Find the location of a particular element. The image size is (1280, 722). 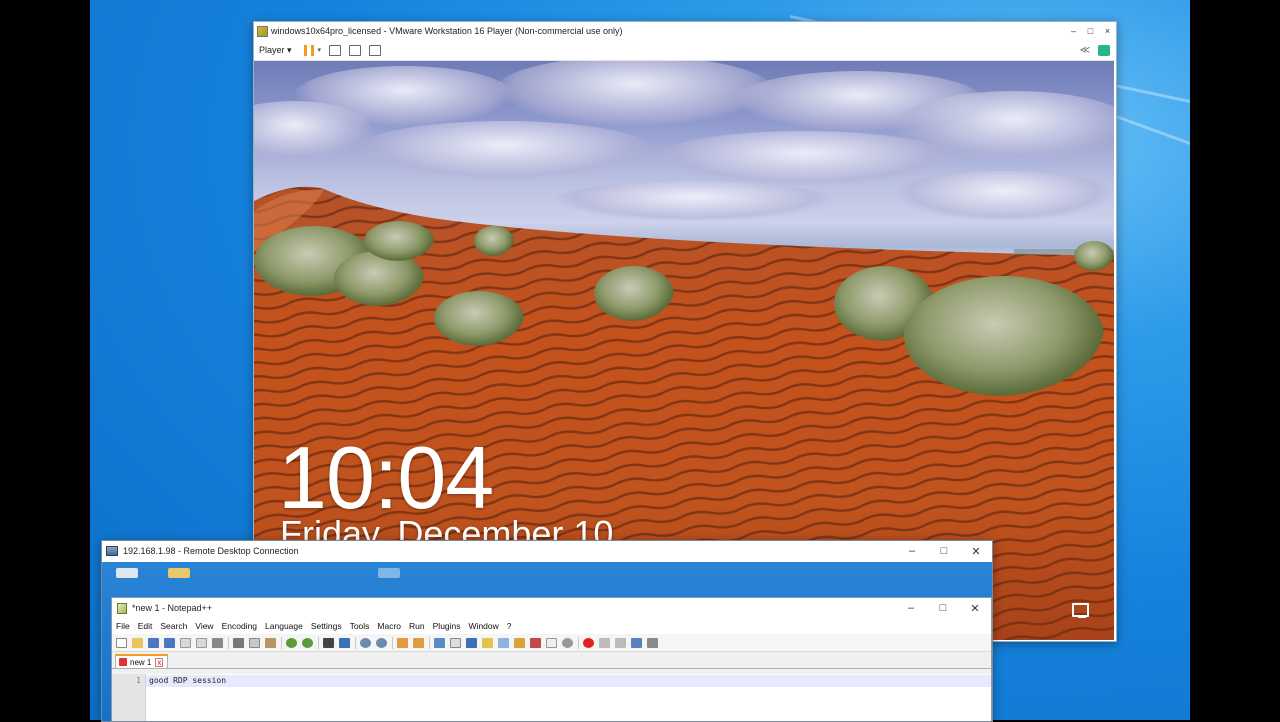

close-icon is located at coordinates (185, 642).